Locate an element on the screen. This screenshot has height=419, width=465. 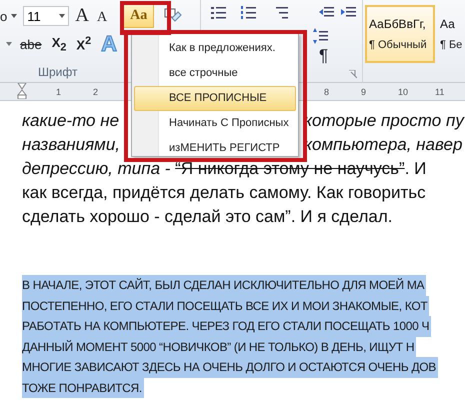
document-text: компьютера, навер is located at coordinates (383, 144).